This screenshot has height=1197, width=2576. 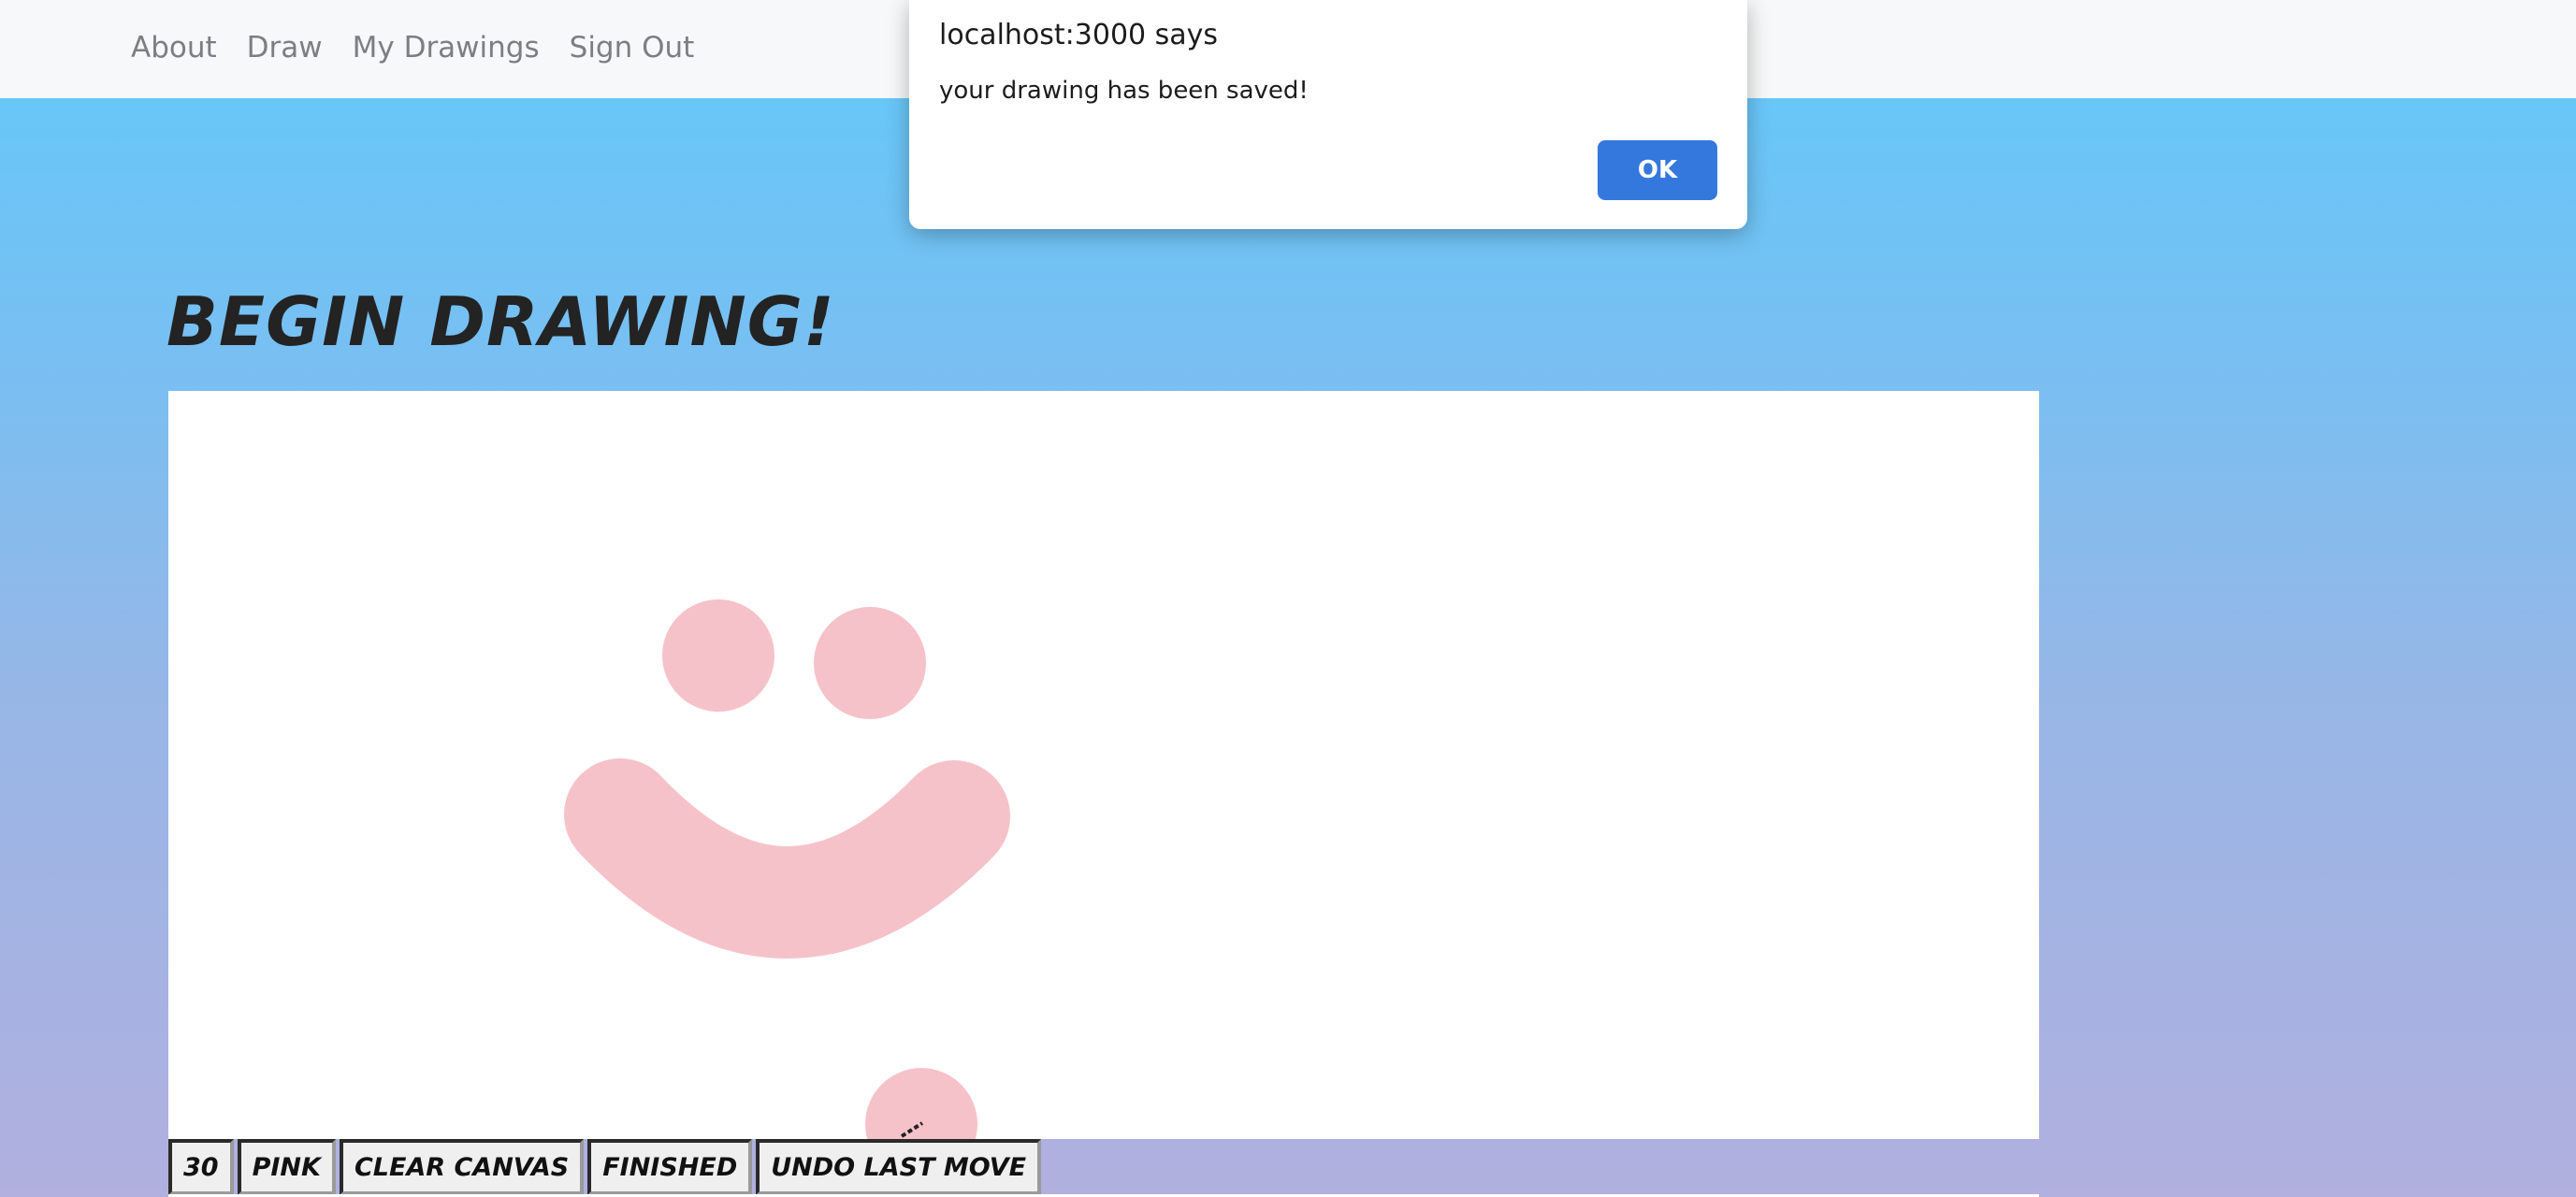 What do you see at coordinates (462, 1167) in the screenshot?
I see `clear-canvas-button: Clear Canvas` at bounding box center [462, 1167].